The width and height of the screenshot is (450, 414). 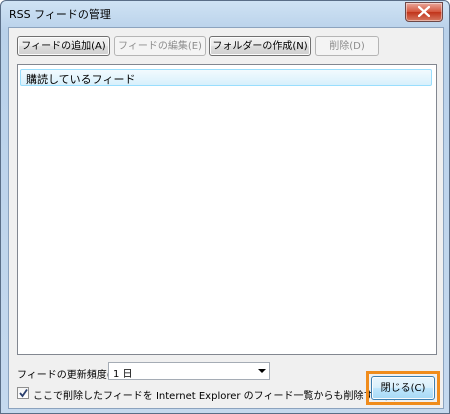 I want to click on delete-from-ie-checkbox, so click(x=23, y=393).